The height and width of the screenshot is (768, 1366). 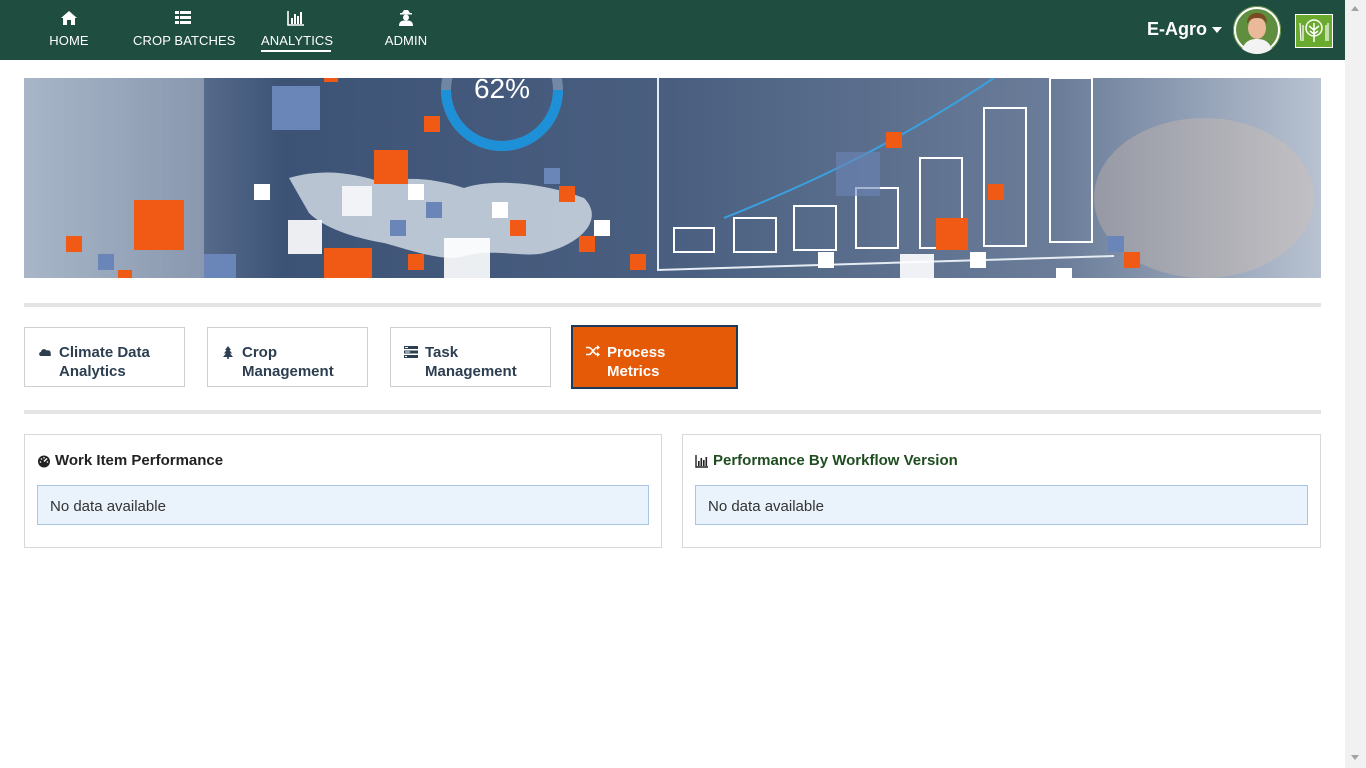 I want to click on tab-crop-label: Crop Management, so click(x=302, y=362).